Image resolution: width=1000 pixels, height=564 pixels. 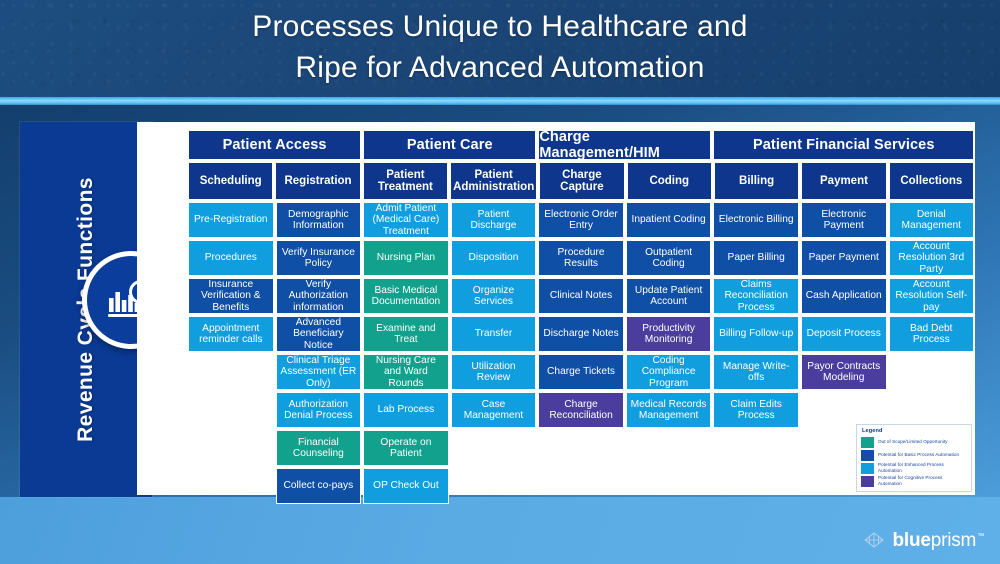 I want to click on process-cell: Inpatient Coding, so click(x=668, y=220).